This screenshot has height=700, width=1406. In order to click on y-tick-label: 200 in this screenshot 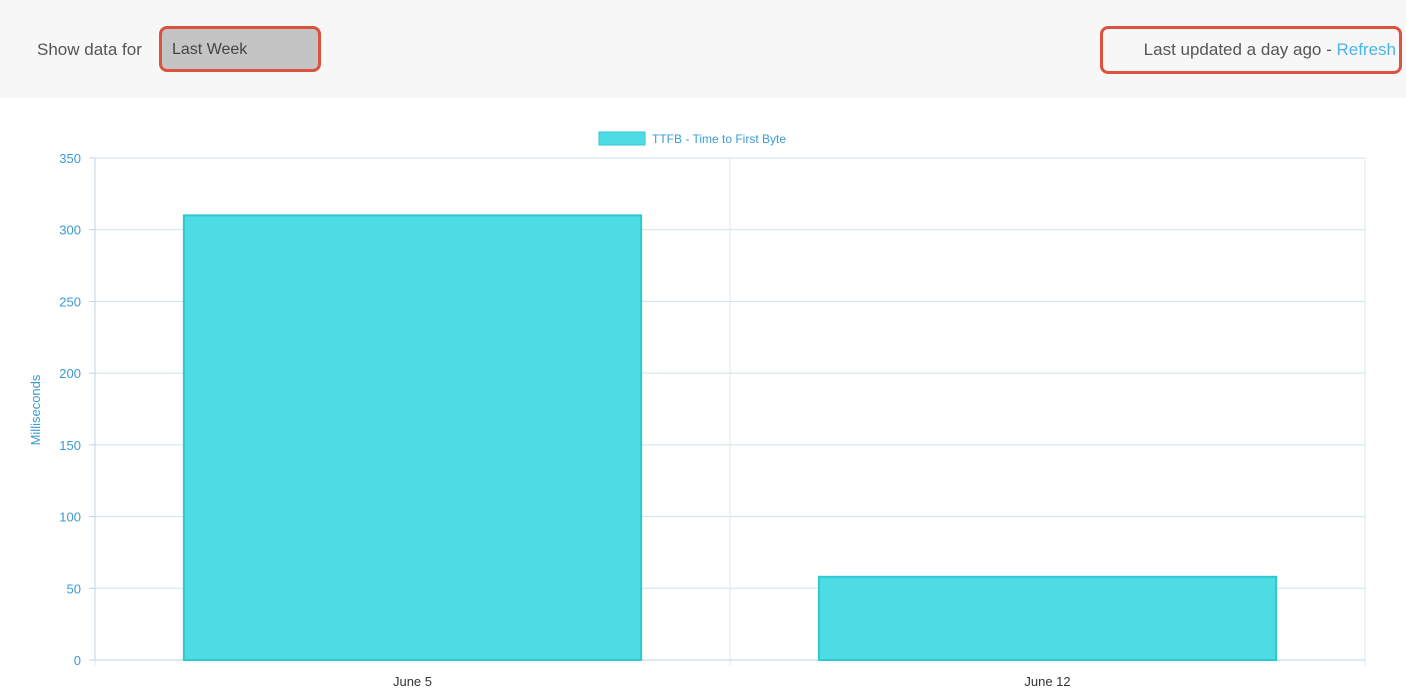, I will do `click(70, 373)`.